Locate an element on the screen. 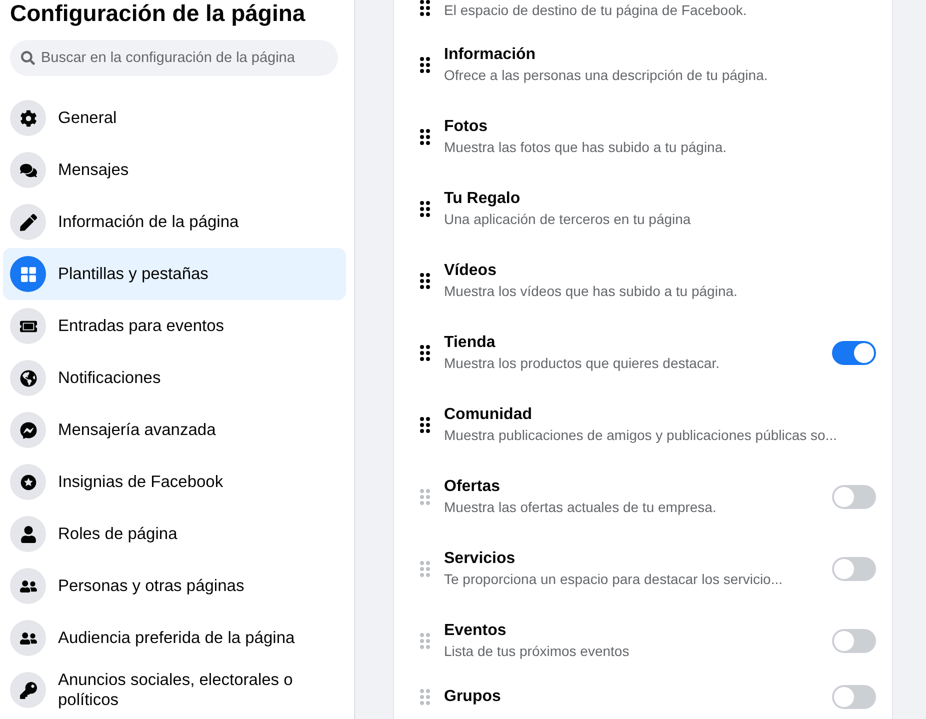  tab-title: Grupos is located at coordinates (473, 697).